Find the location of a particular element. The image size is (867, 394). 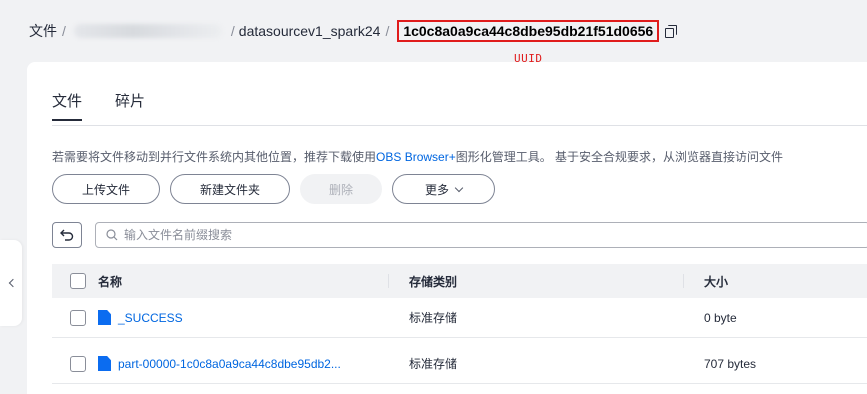

size-cell: 707 bytes is located at coordinates (730, 363).